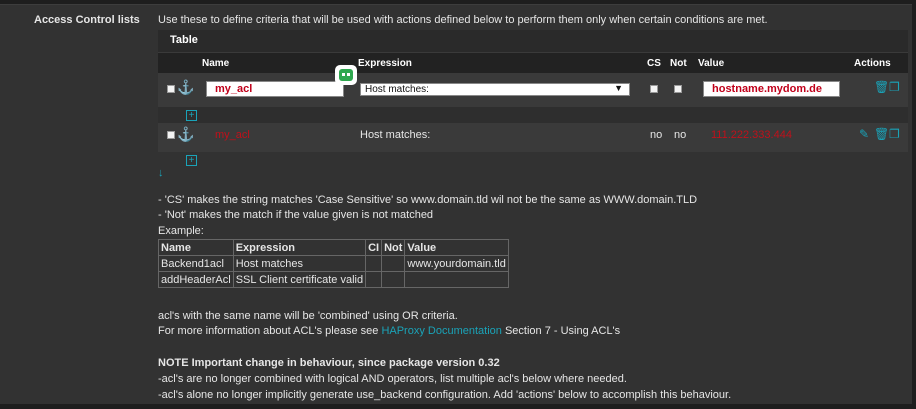 The image size is (916, 409). What do you see at coordinates (680, 135) in the screenshot?
I see `row-not: no` at bounding box center [680, 135].